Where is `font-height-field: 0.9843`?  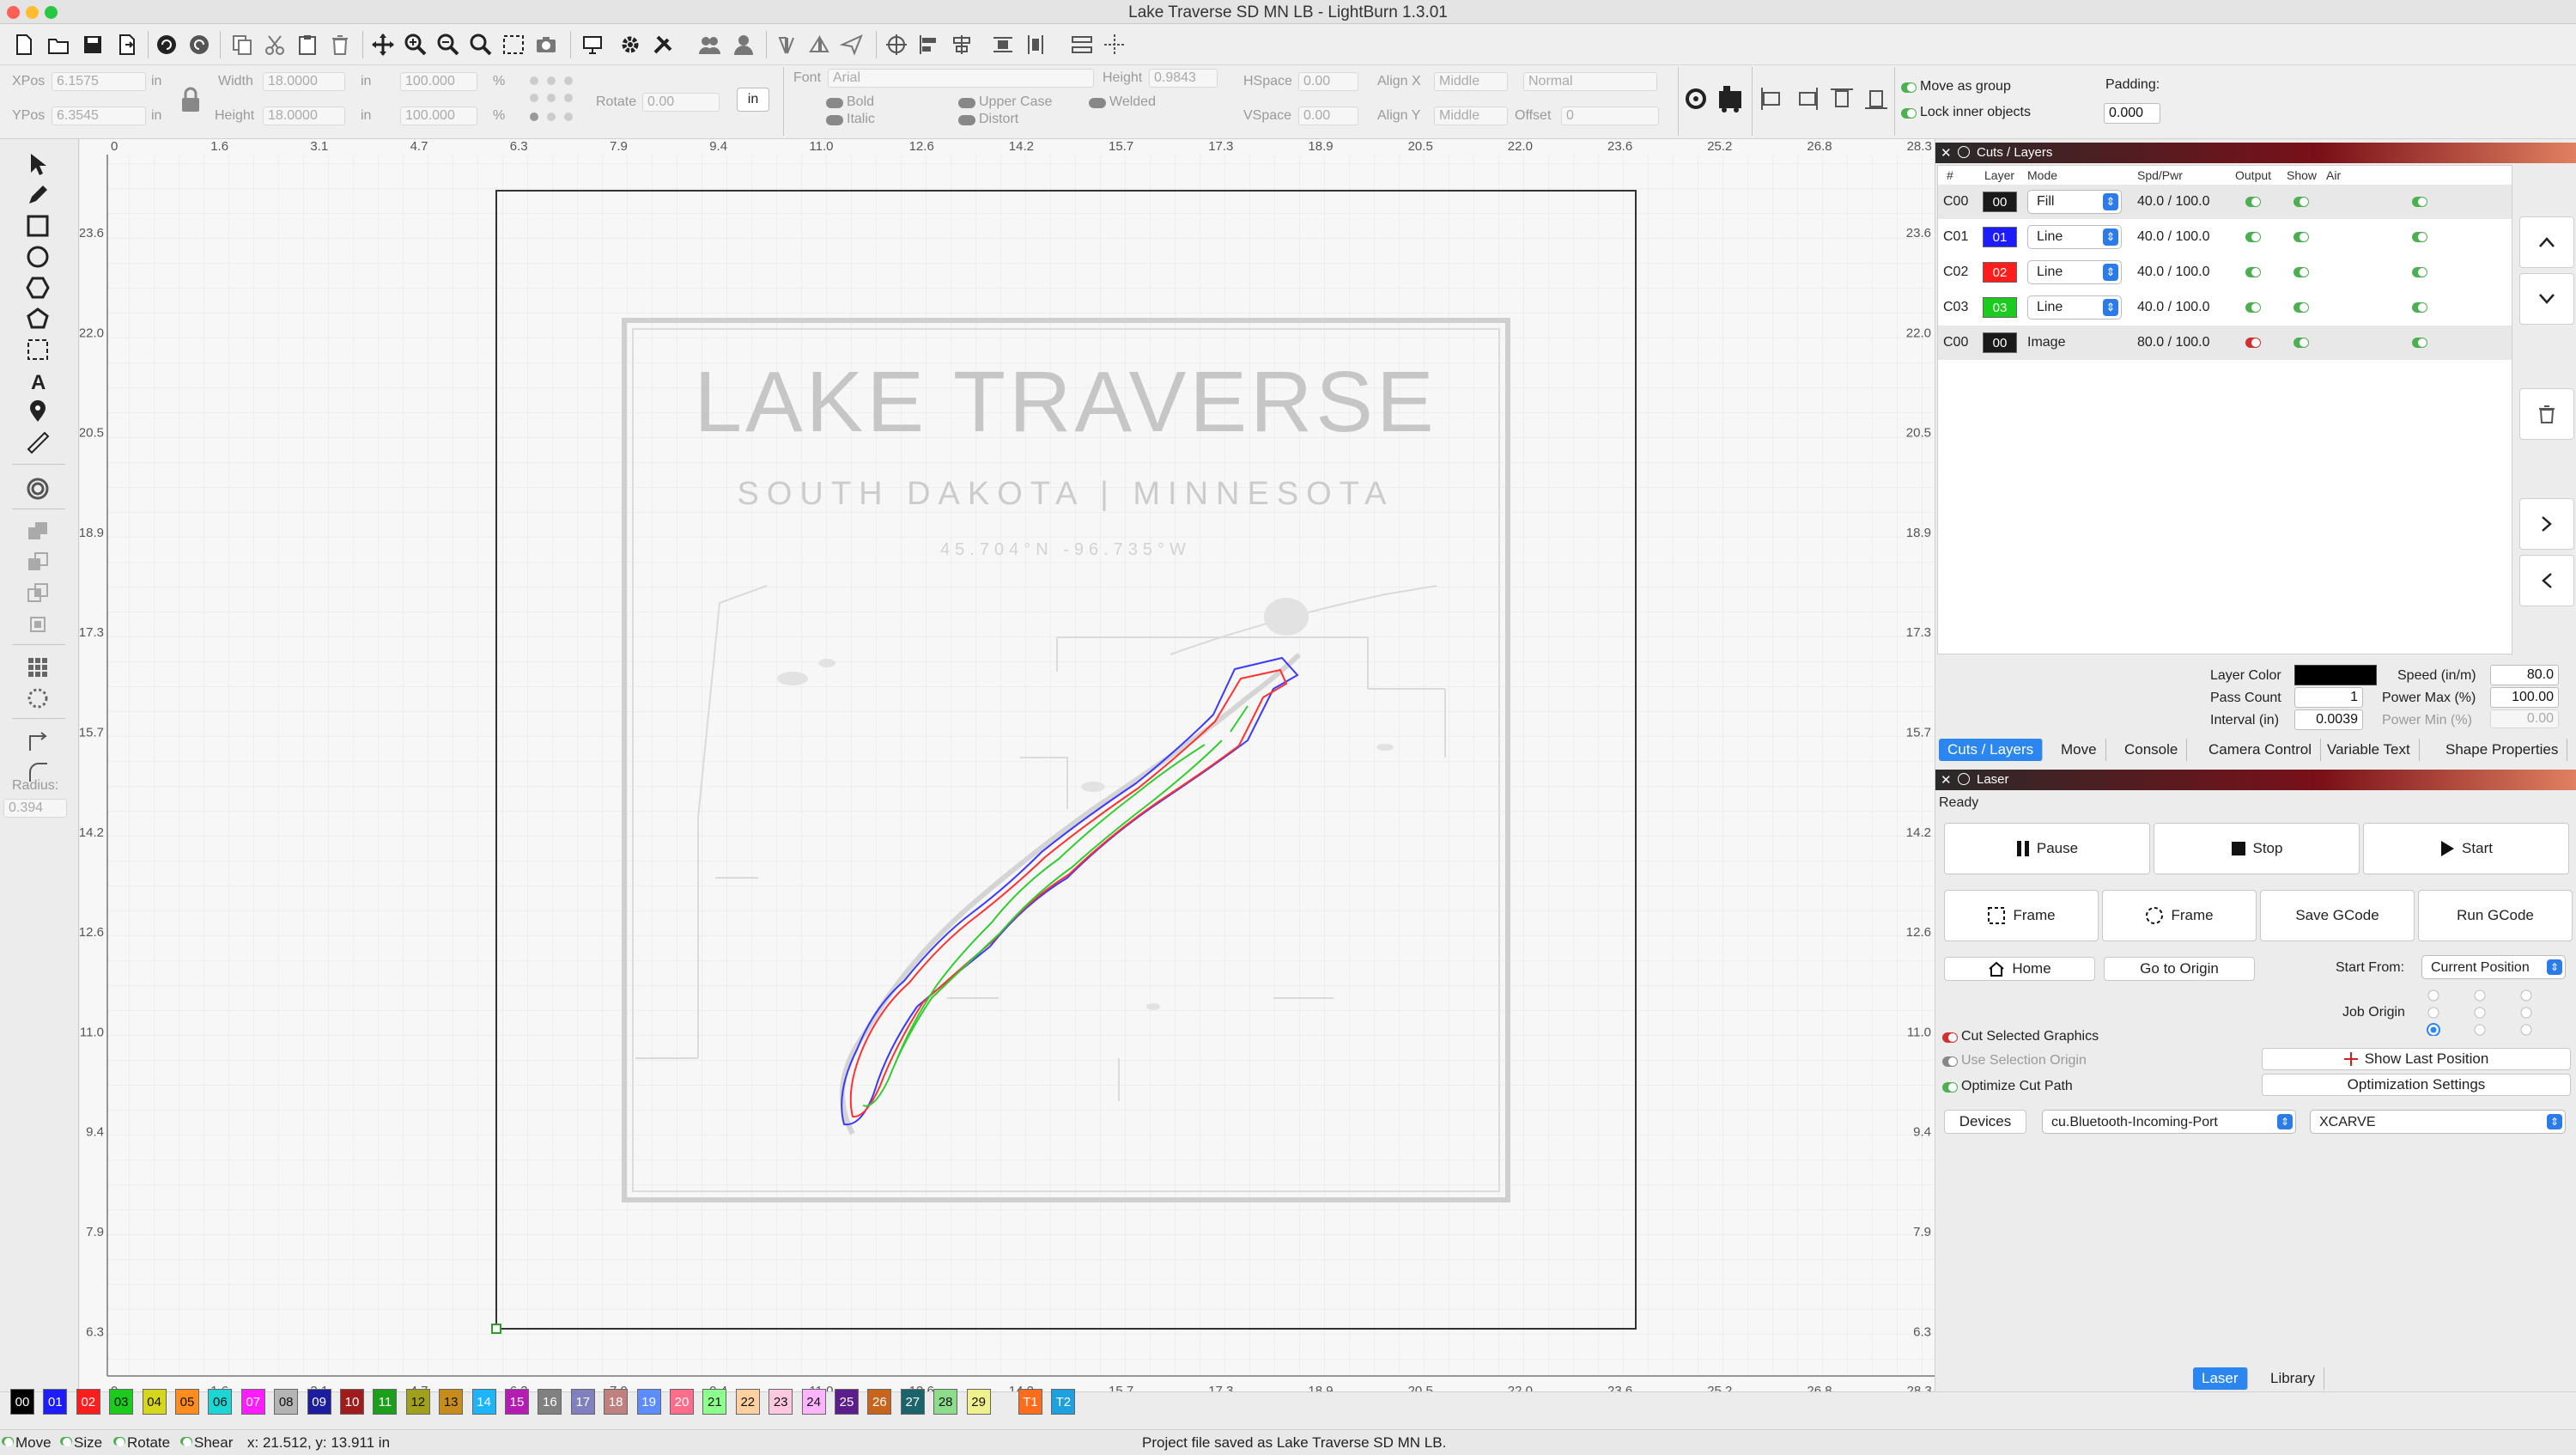
font-height-field: 0.9843 is located at coordinates (1184, 78).